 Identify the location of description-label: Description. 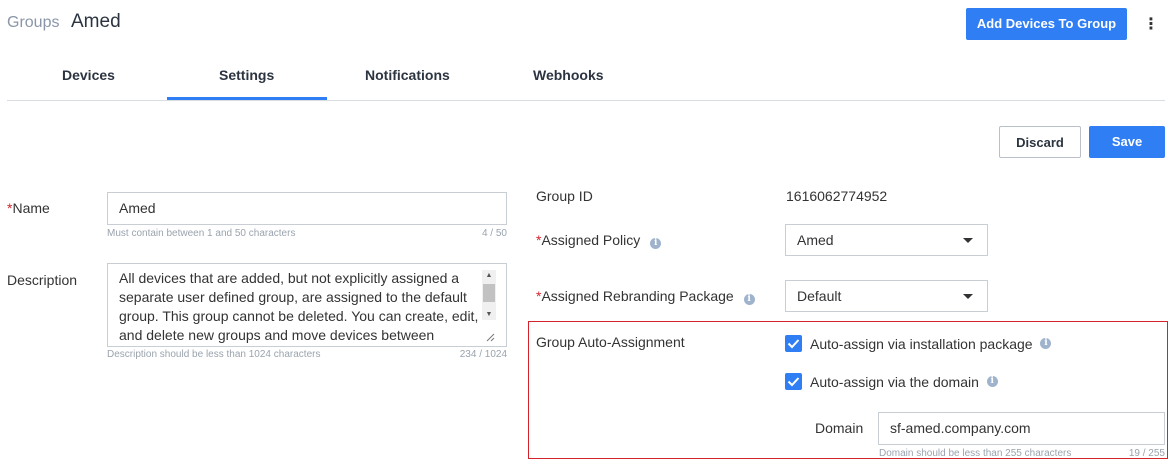
(42, 280).